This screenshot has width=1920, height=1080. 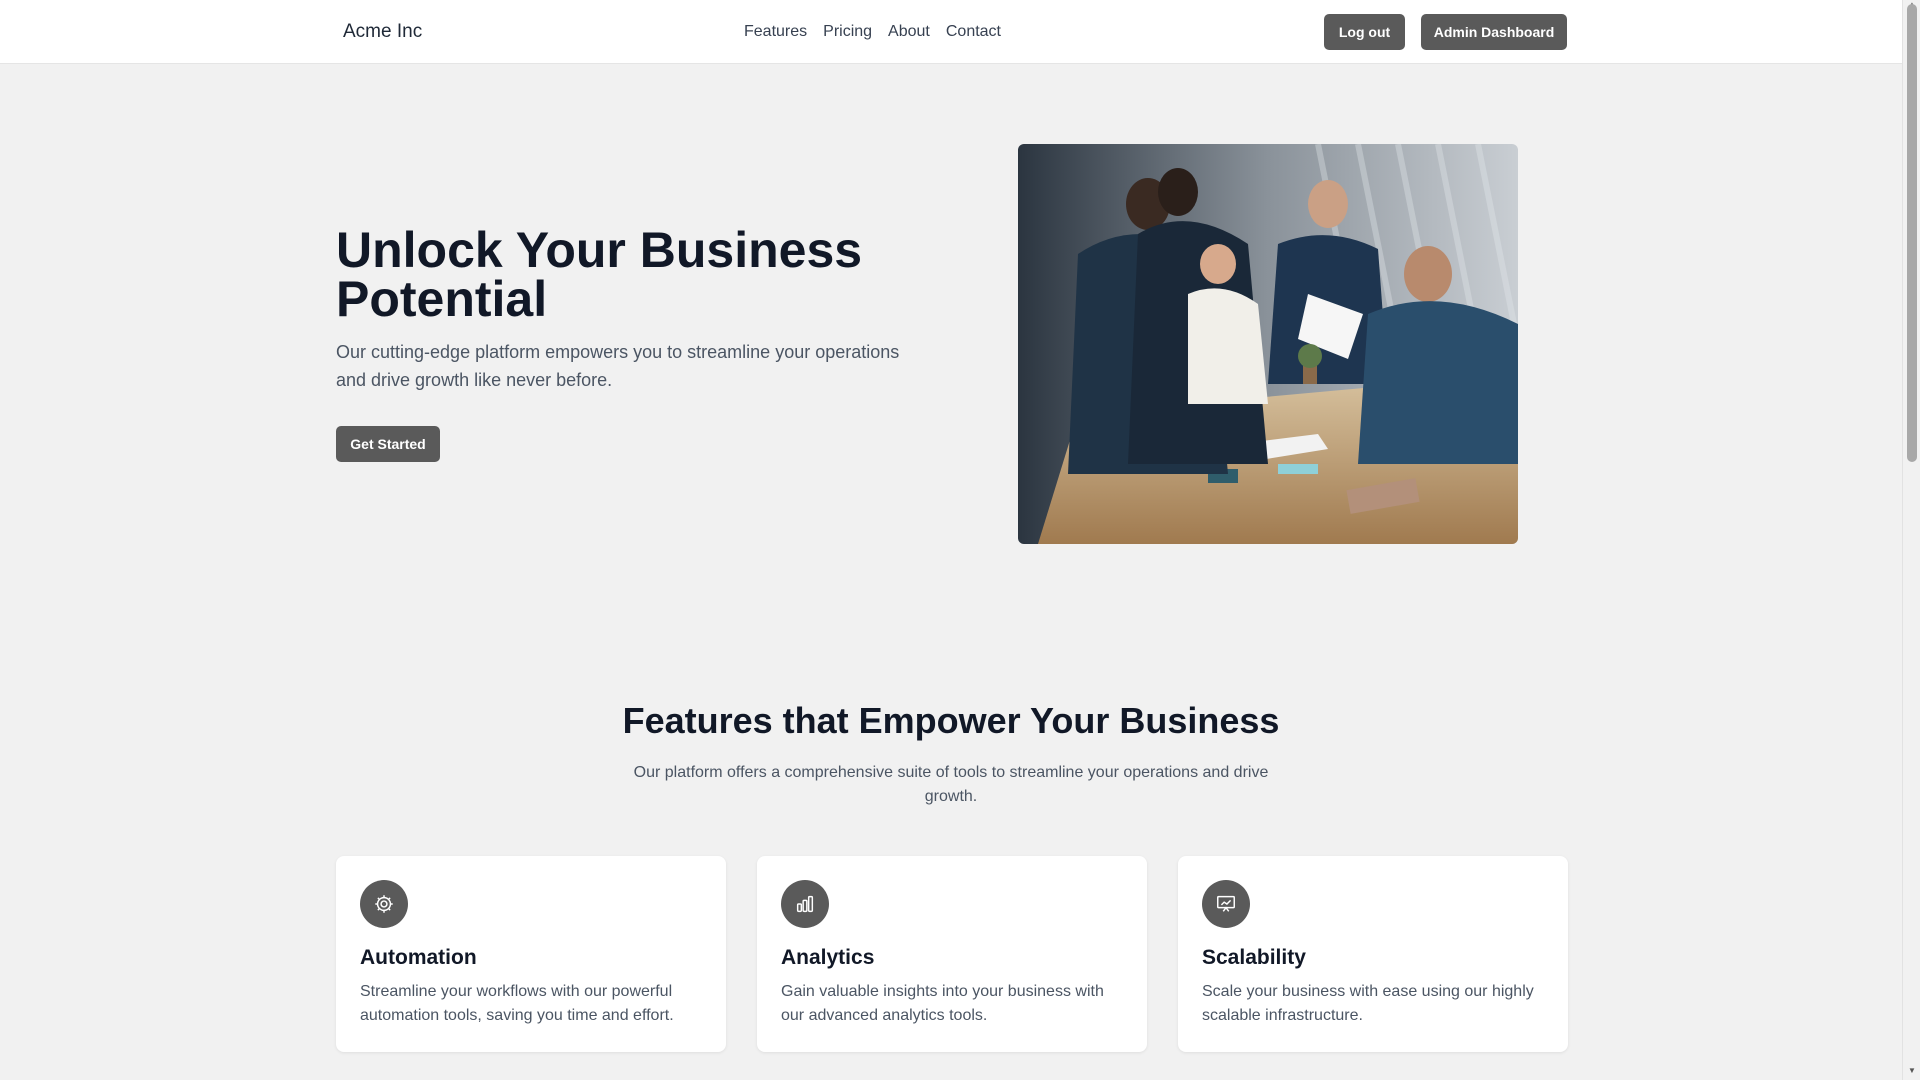 What do you see at coordinates (384, 904) in the screenshot?
I see `gear-icon` at bounding box center [384, 904].